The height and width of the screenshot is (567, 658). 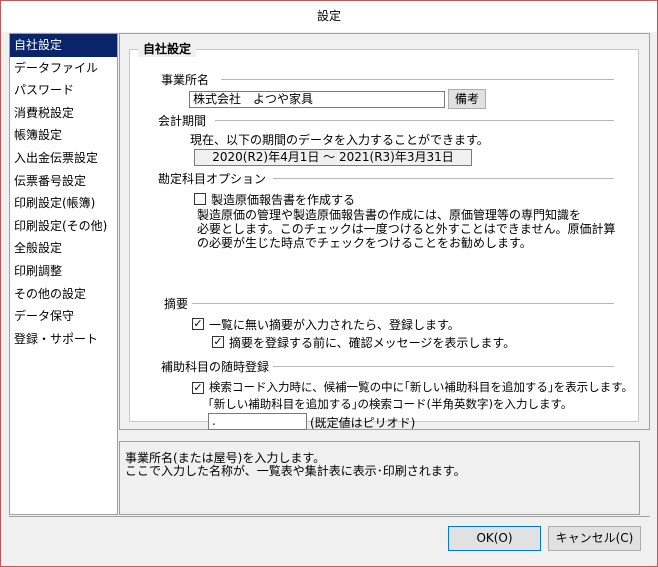 I want to click on sub-account-add-checkbox-label: 検索コード入力時に、候補一覧の中に｢新しい補助科目を追加する｣を表示します。, so click(x=421, y=387).